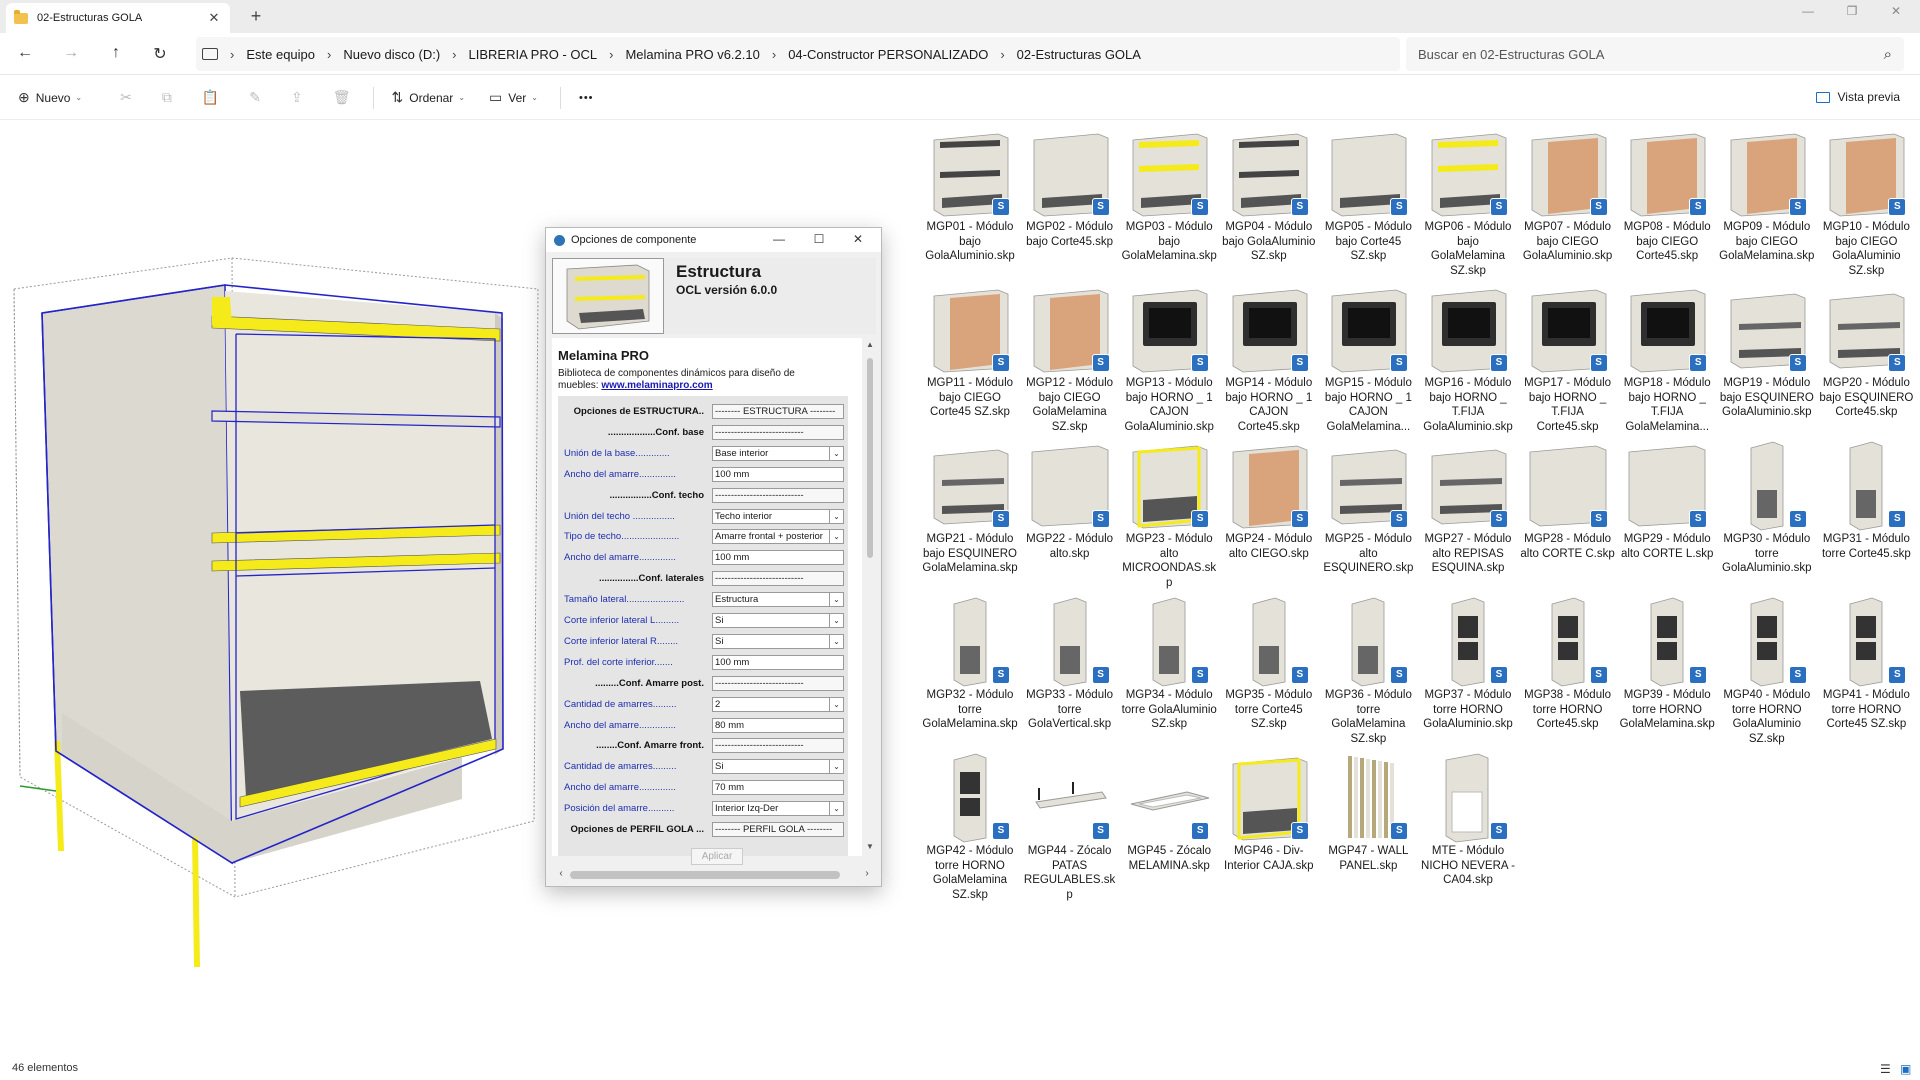  What do you see at coordinates (1169, 827) in the screenshot?
I see `file-item: S MGP45 - Zócalo MELAMINA.skp` at bounding box center [1169, 827].